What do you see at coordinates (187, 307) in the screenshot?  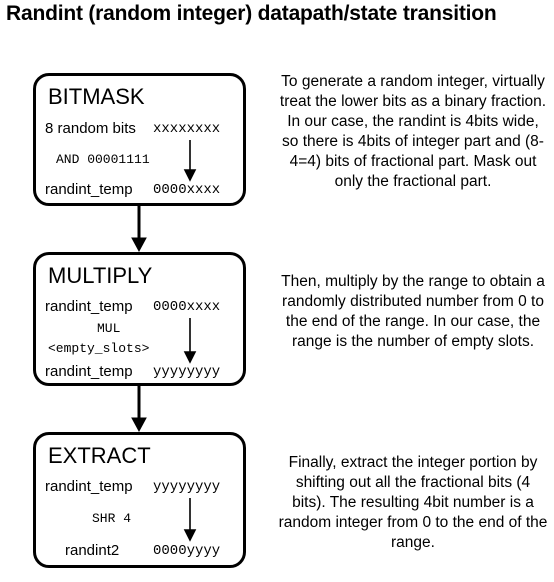 I see `multiply-input-value: 0000xxxx` at bounding box center [187, 307].